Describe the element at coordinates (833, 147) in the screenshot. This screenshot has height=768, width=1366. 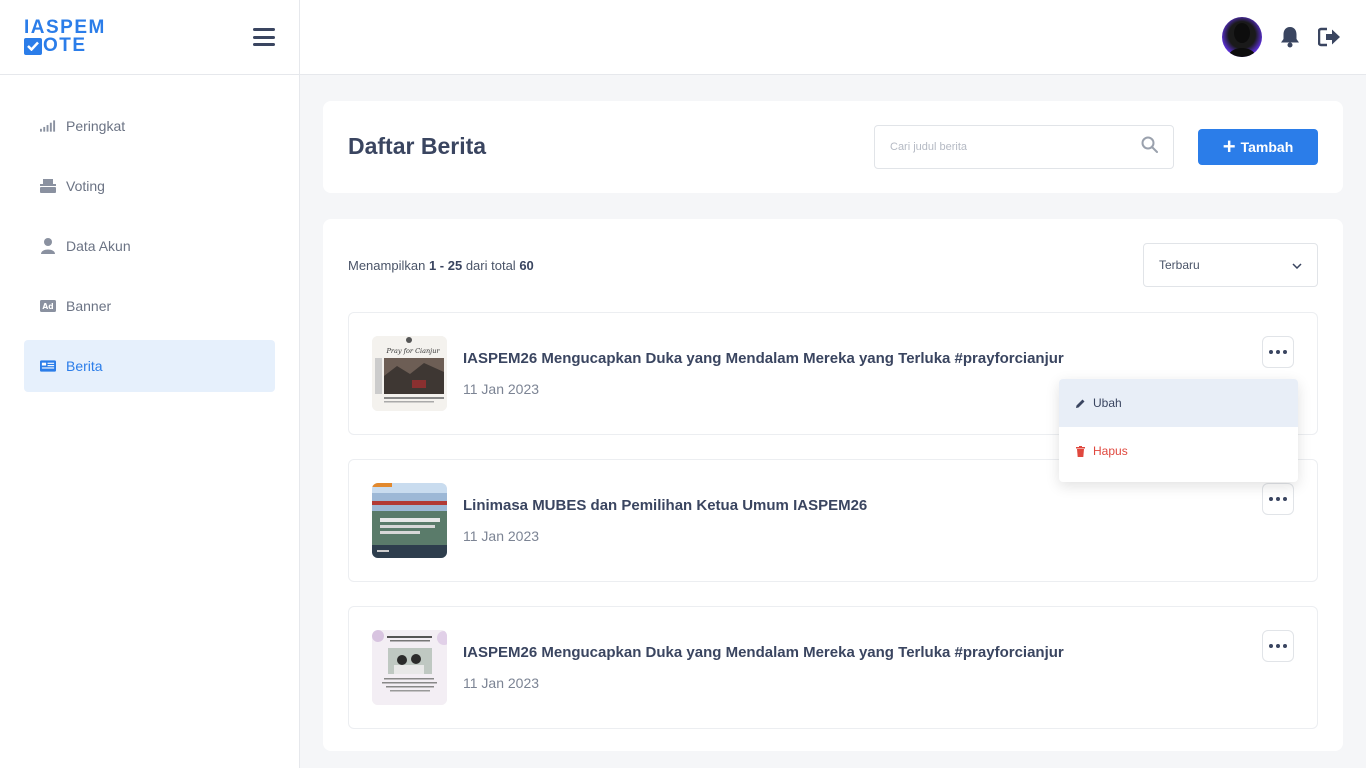
I see `page-header: Daftar Berita + Tambah` at that location.